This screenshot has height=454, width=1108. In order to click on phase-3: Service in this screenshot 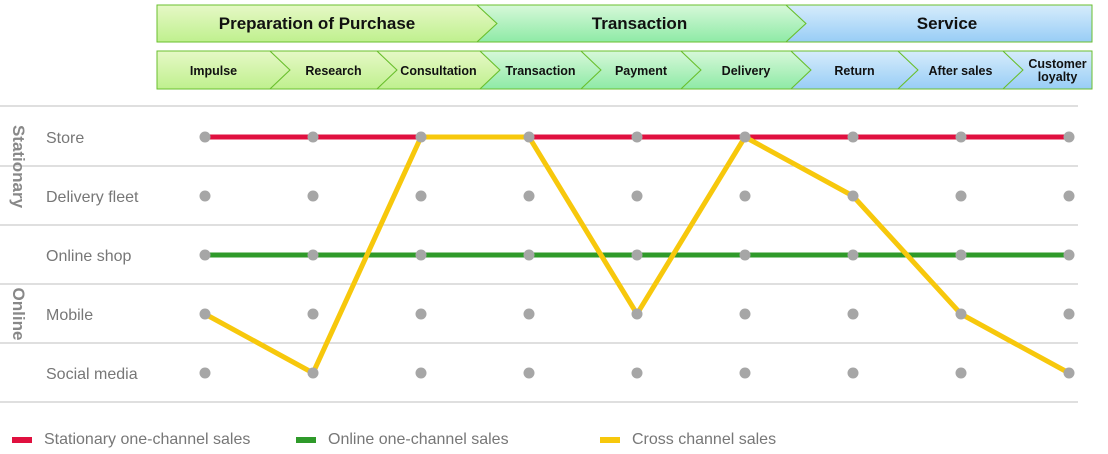, I will do `click(938, 23)`.